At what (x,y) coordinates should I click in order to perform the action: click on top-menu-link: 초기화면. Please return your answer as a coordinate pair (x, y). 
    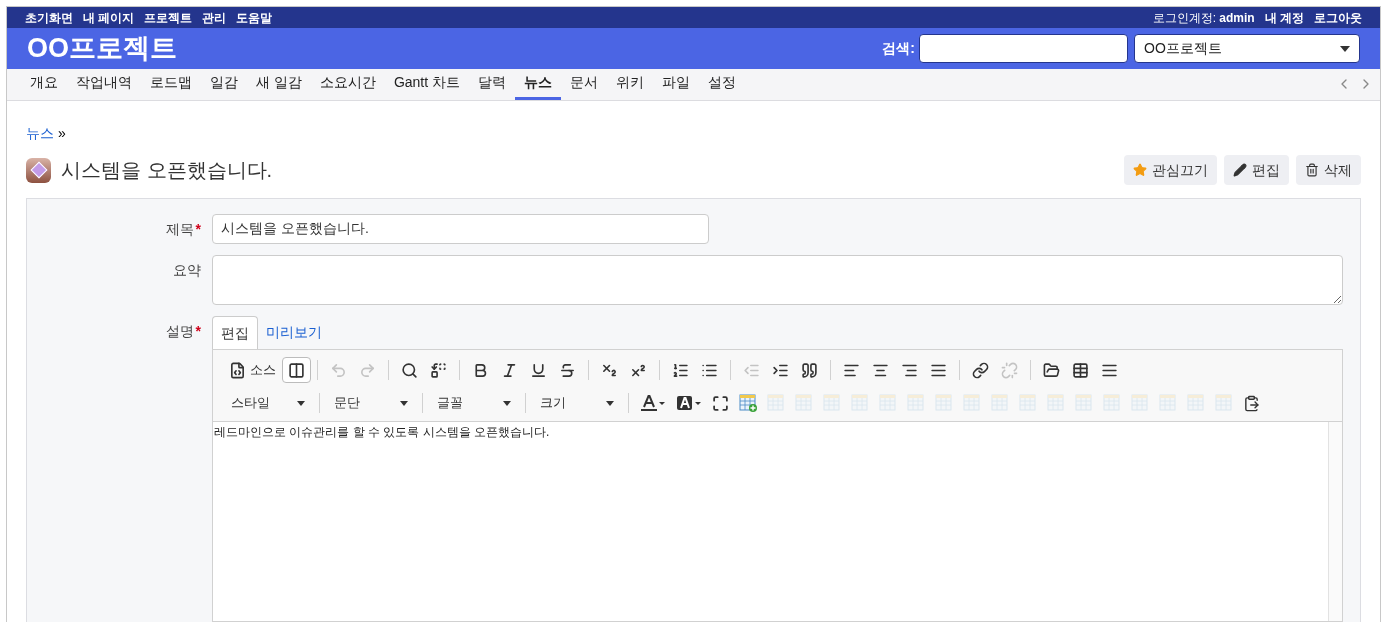
    Looking at the image, I should click on (49, 17).